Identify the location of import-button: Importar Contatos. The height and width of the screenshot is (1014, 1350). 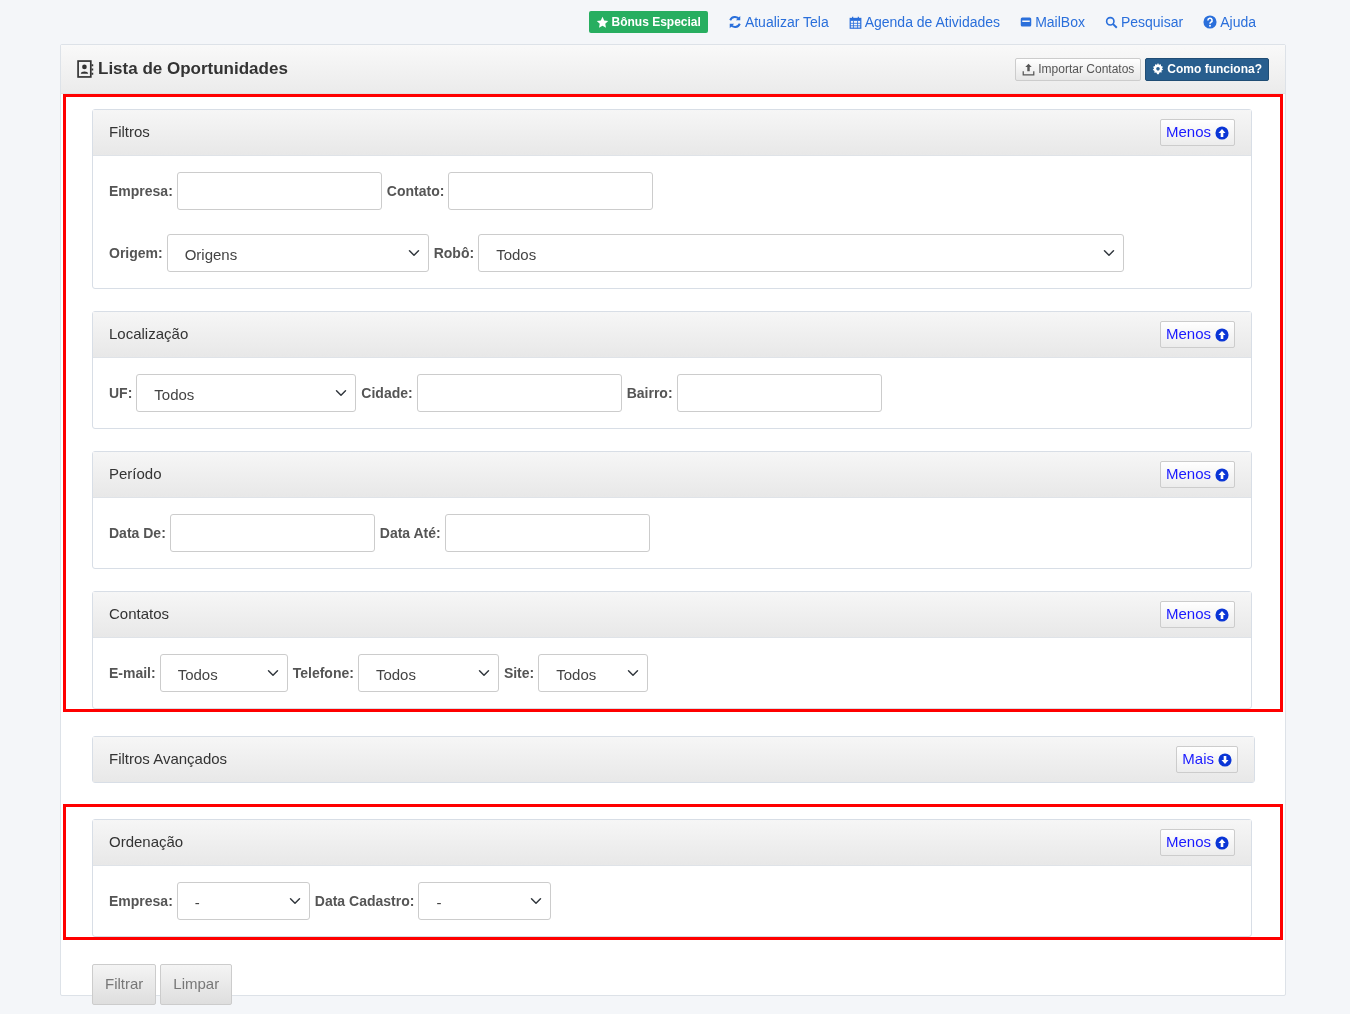
(1078, 69).